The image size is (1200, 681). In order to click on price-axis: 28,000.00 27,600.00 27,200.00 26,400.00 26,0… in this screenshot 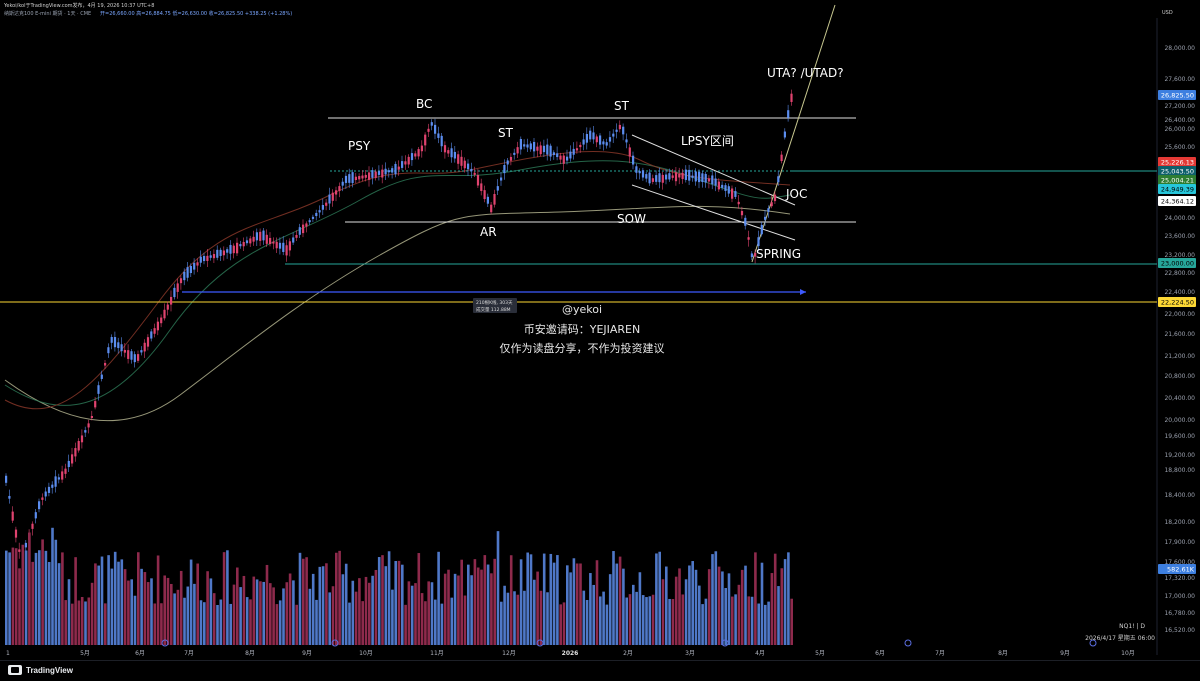, I will do `click(1179, 339)`.